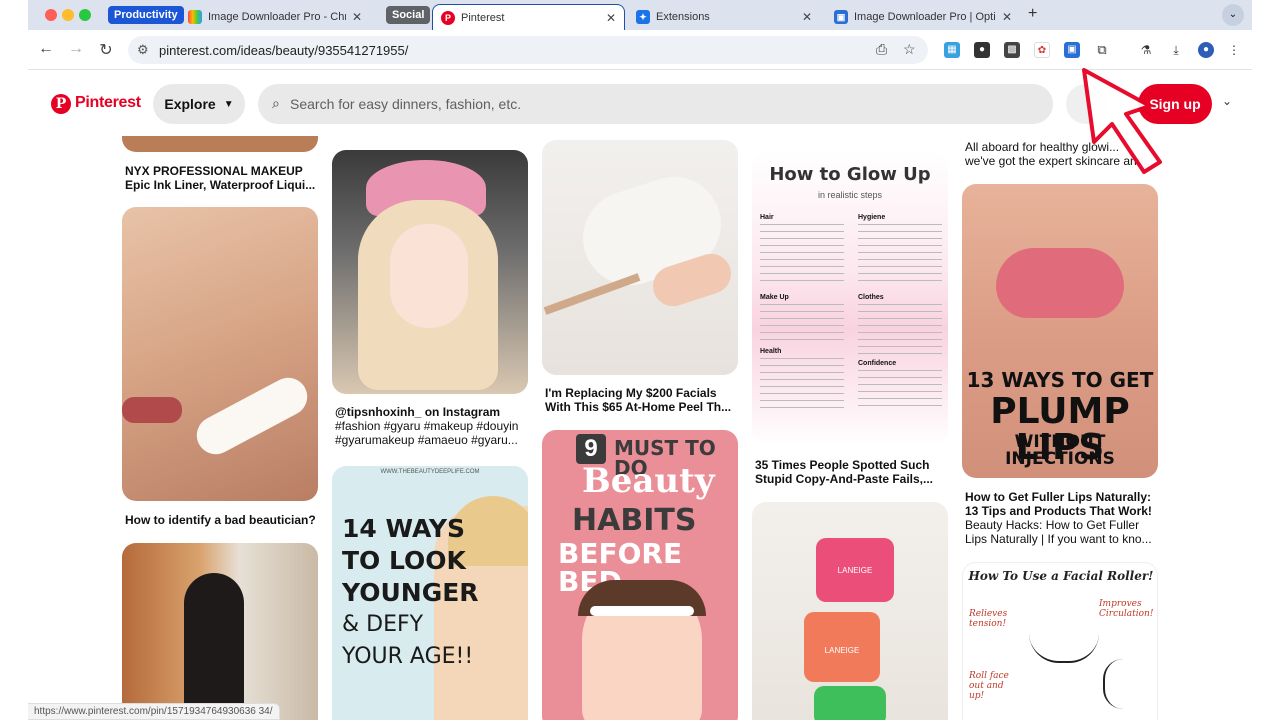 This screenshot has width=1280, height=720. Describe the element at coordinates (591, 449) in the screenshot. I see `number-badge: 9` at that location.